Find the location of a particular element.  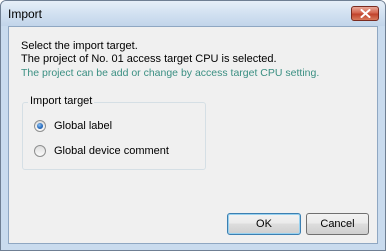

global-label-radio is located at coordinates (40, 126).